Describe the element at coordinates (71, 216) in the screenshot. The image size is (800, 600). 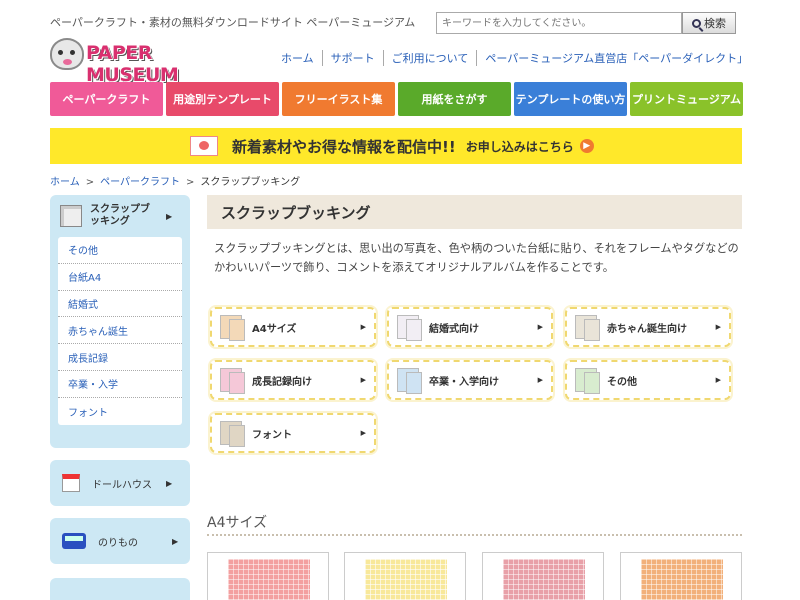
I see `scrapbook-icon` at that location.